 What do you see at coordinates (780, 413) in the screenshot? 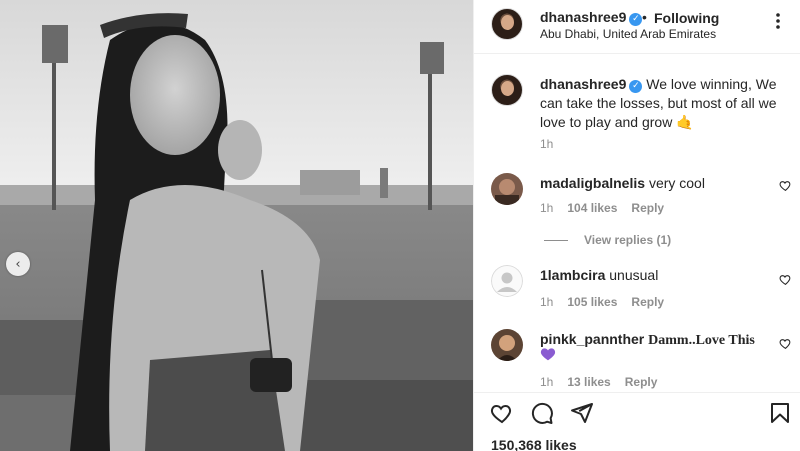
I see `bookmark-icon` at bounding box center [780, 413].